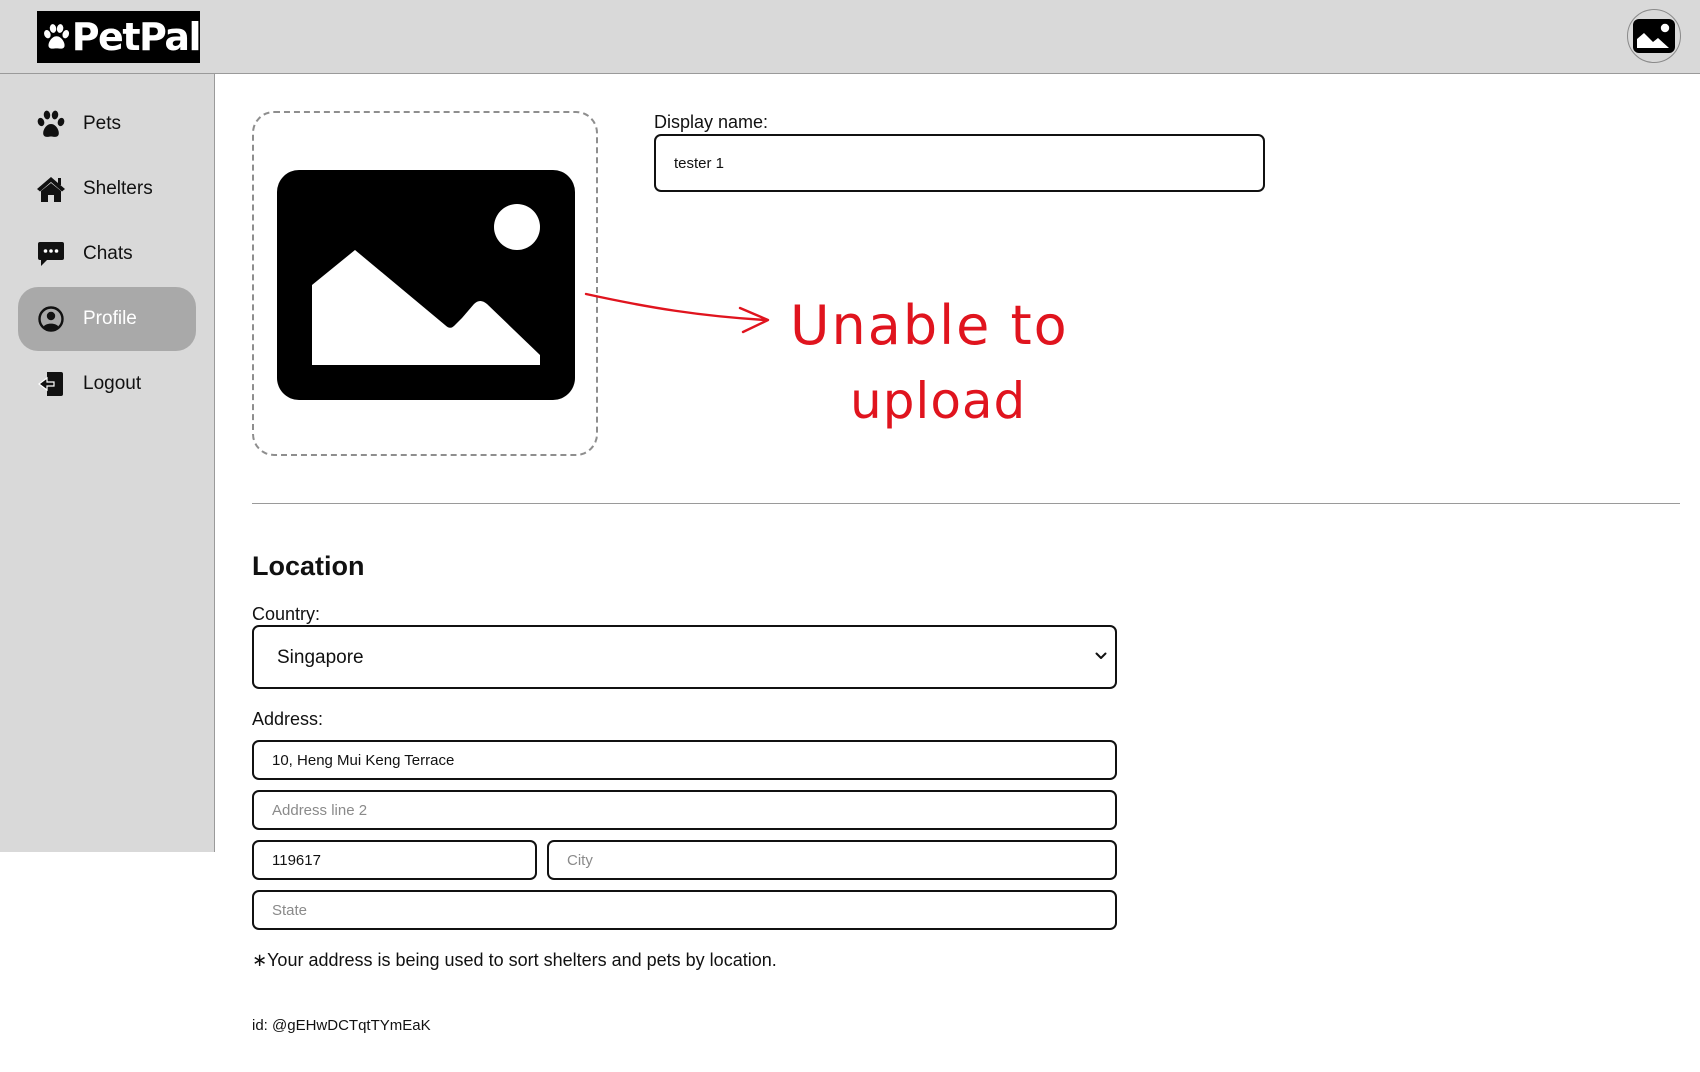 The height and width of the screenshot is (1072, 1700). What do you see at coordinates (308, 566) in the screenshot?
I see `location-title: Location` at bounding box center [308, 566].